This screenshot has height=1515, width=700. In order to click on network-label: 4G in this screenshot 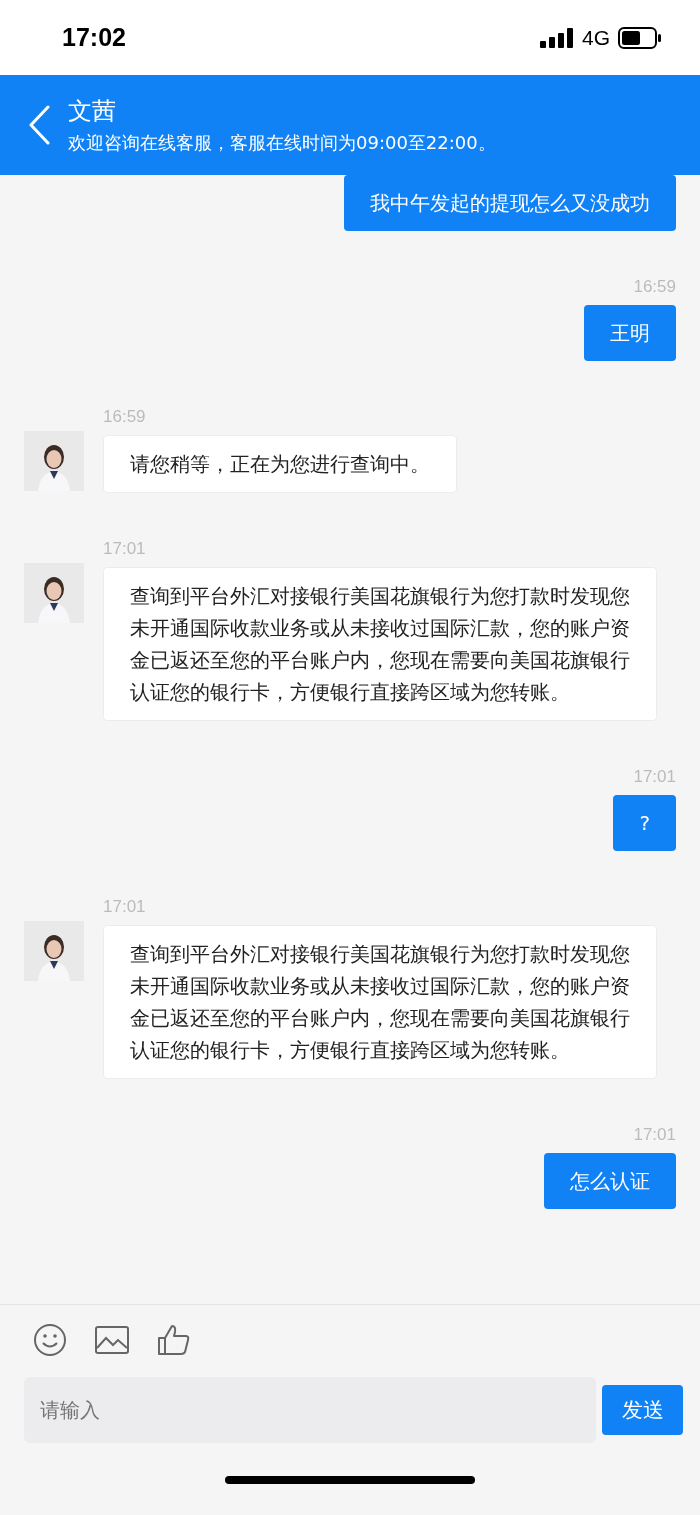, I will do `click(596, 37)`.